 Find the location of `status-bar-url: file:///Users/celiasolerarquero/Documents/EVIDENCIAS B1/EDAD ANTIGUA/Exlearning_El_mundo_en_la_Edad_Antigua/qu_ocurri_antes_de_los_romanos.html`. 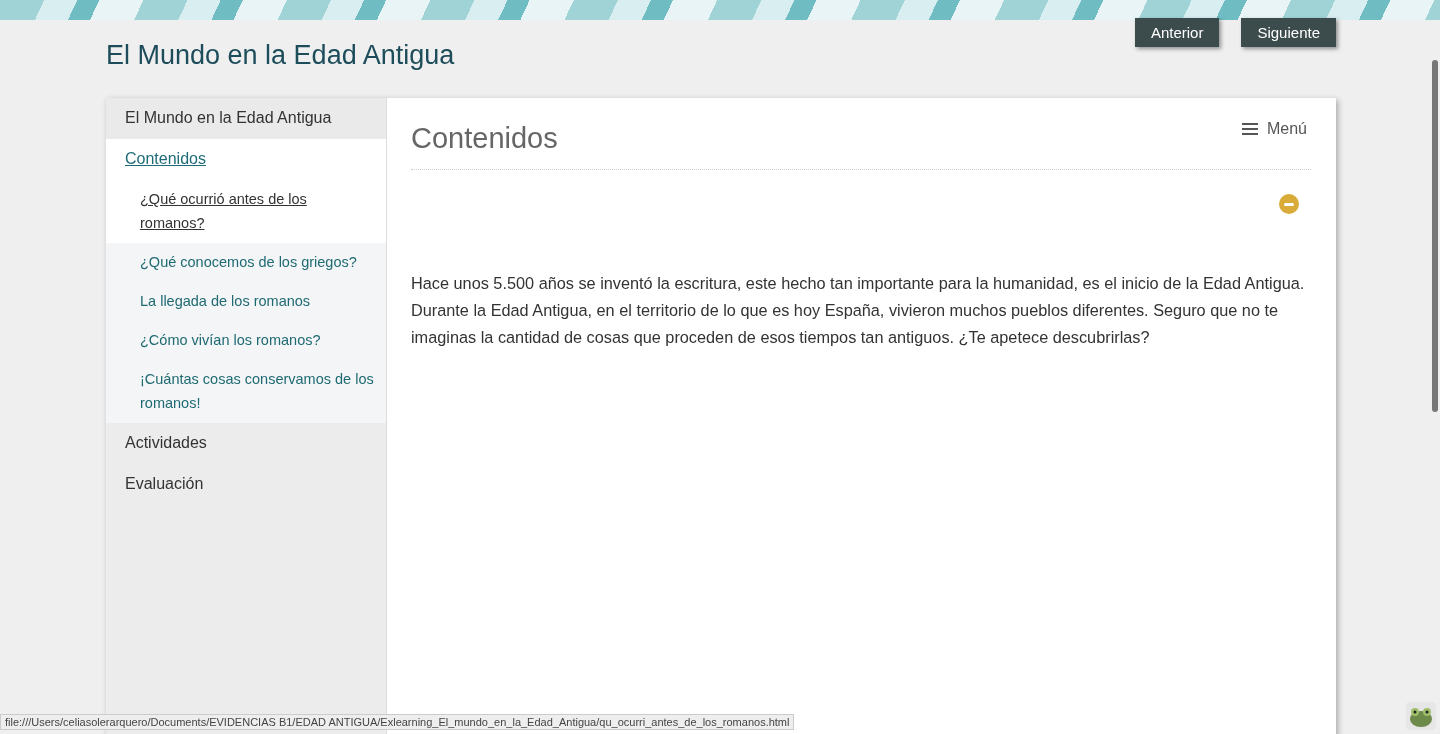

status-bar-url: file:///Users/celiasolerarquero/Documents/EVIDENCIAS B1/EDAD ANTIGUA/Exlearning_El_mundo_en_la_Edad_Antigua/qu_ocurri_antes_de_los_romanos.html is located at coordinates (397, 722).